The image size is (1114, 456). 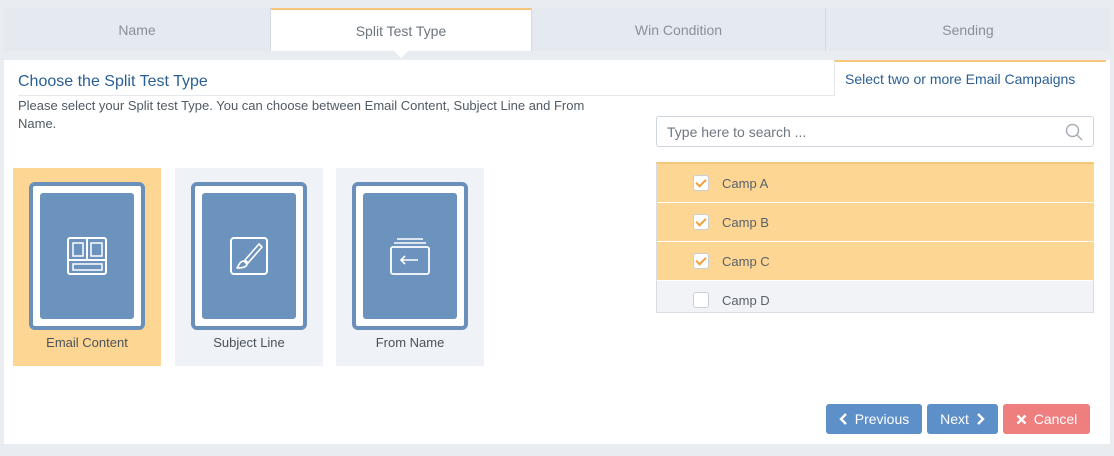 What do you see at coordinates (954, 419) in the screenshot?
I see `next-label: Next` at bounding box center [954, 419].